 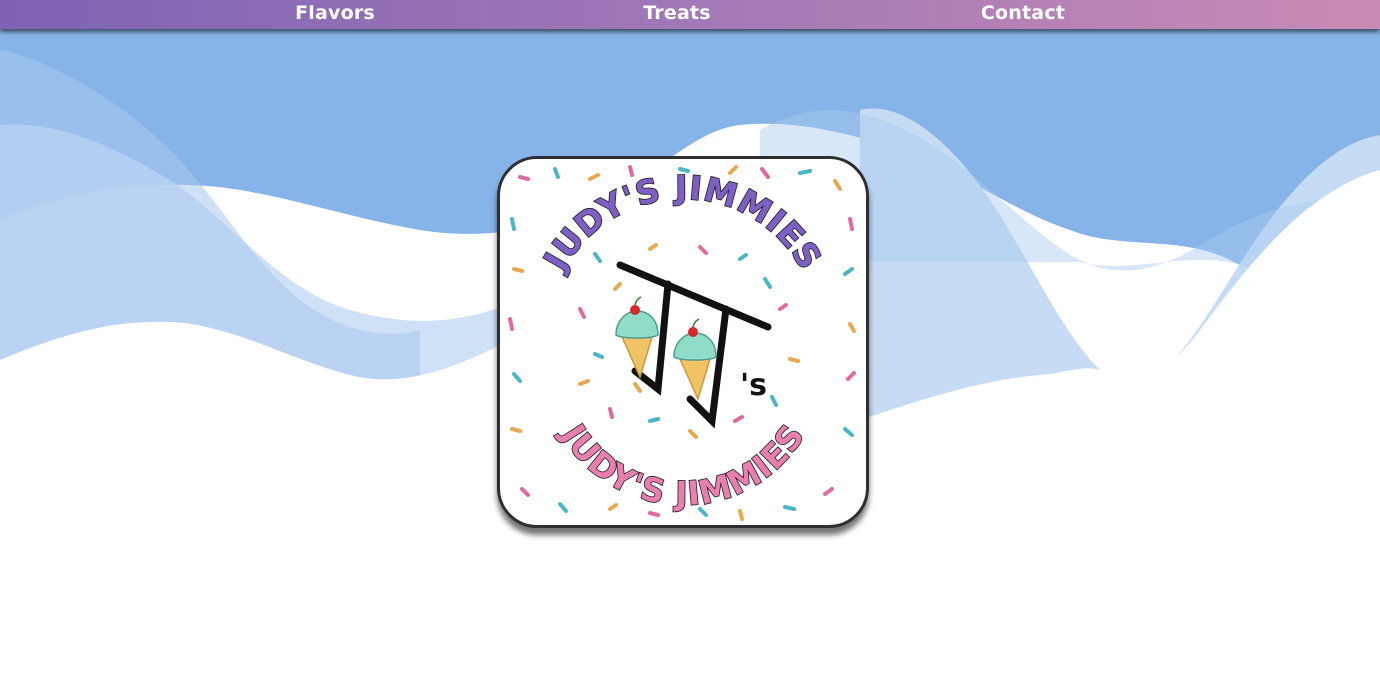 I want to click on brand-logo: JUDY'S JIMMIES JUDY'S JIMMIES 's, so click(x=683, y=342).